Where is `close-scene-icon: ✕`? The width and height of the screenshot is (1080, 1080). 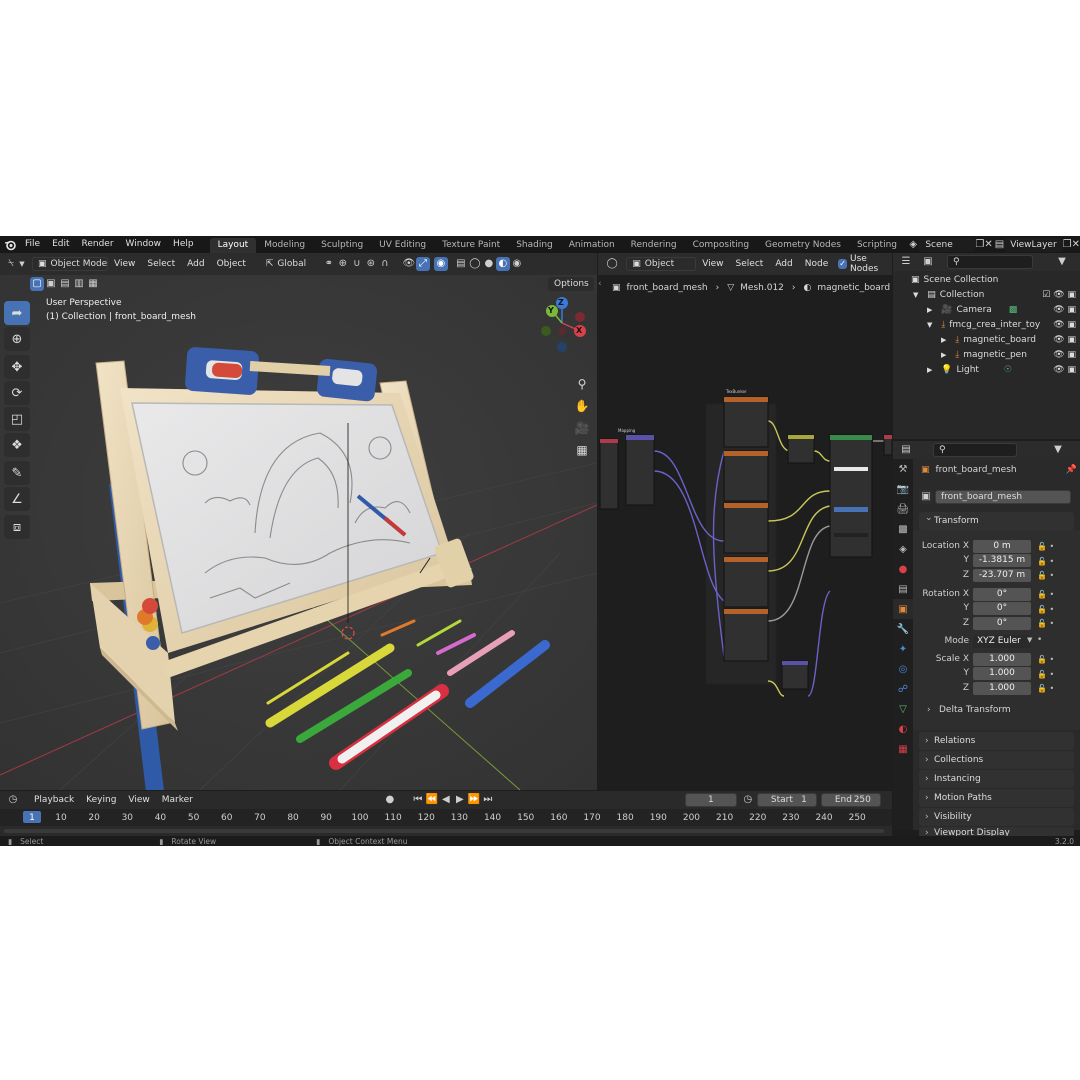
close-scene-icon: ✕ is located at coordinates (988, 245).